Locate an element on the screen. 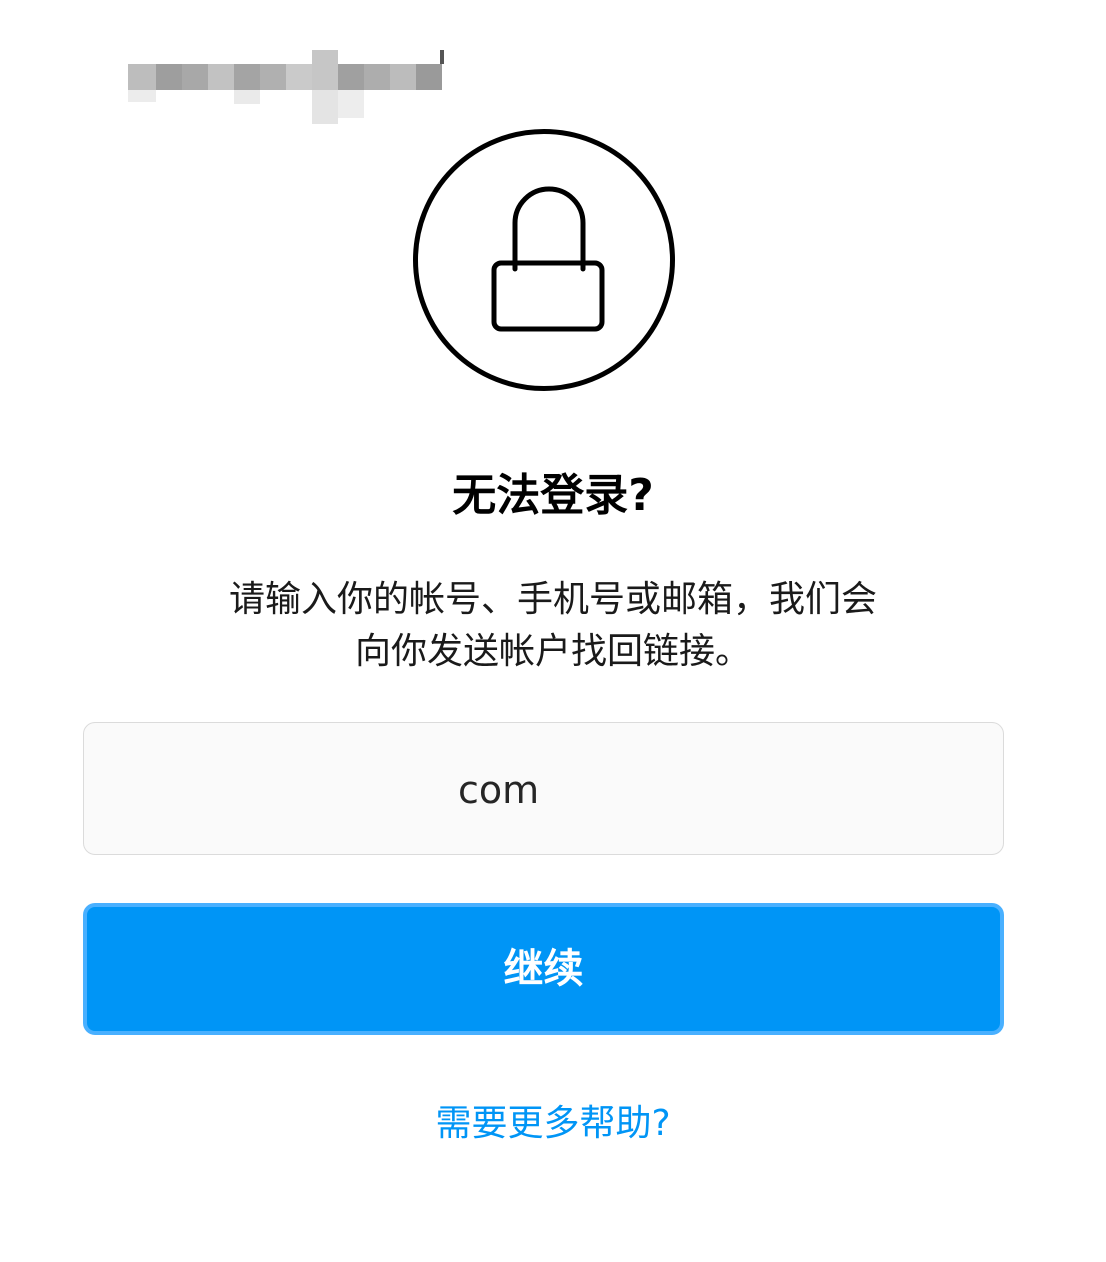 The height and width of the screenshot is (1262, 1106). continue-button: 继续 is located at coordinates (543, 969).